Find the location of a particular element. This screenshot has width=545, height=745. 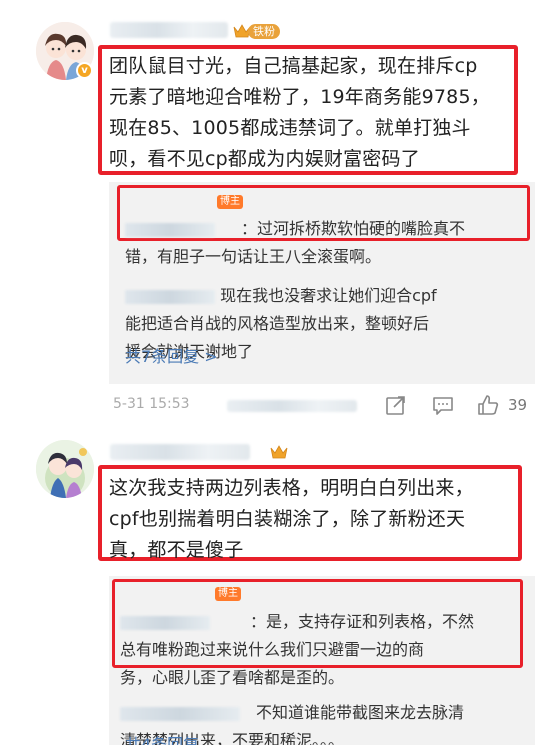

more-replies-link: 共4条回复 is located at coordinates (162, 738).